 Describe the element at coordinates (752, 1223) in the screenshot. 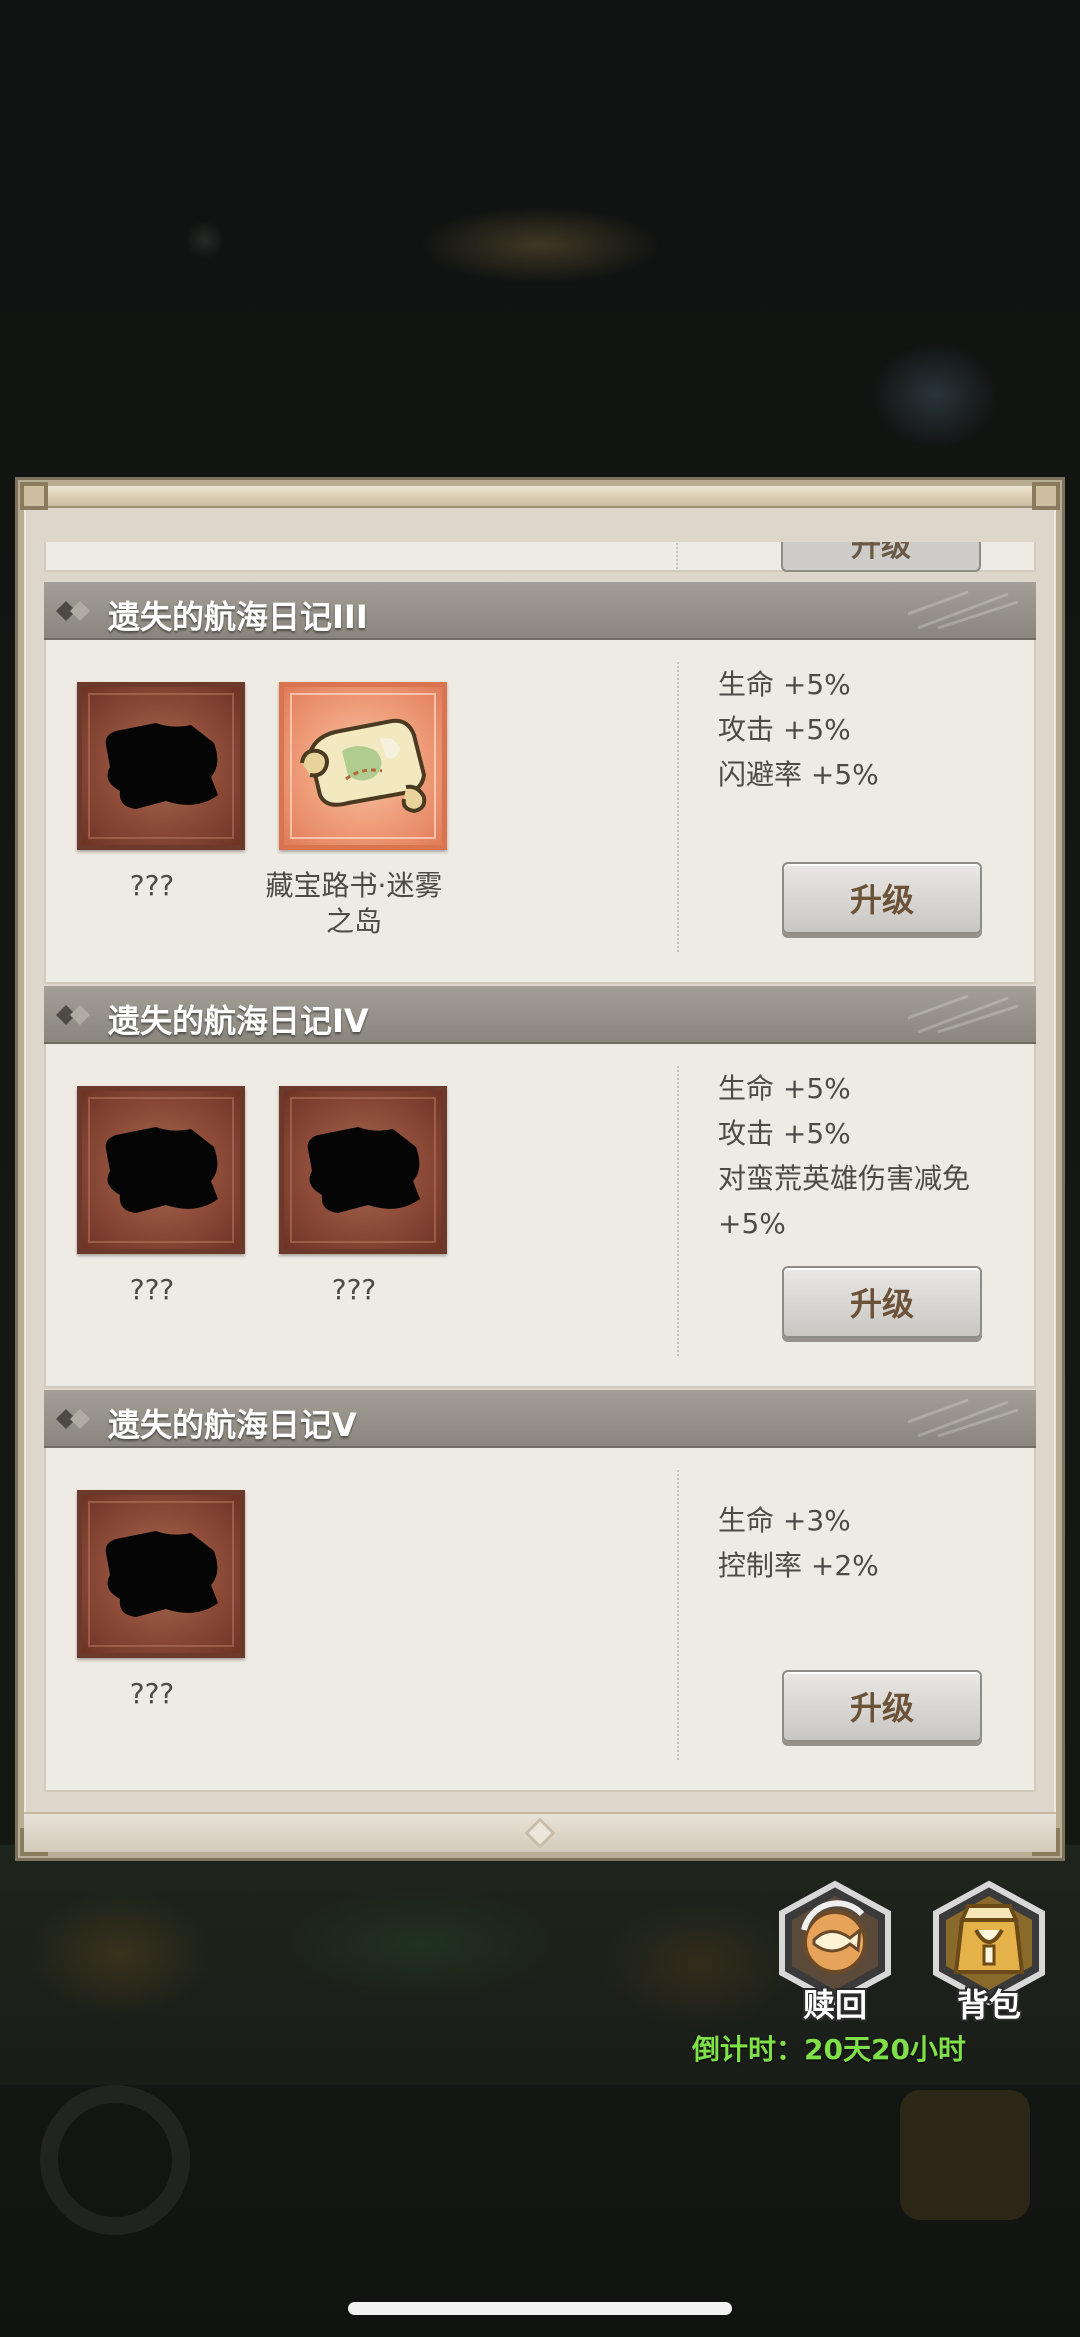

I see `stat-bonus: +5%` at that location.